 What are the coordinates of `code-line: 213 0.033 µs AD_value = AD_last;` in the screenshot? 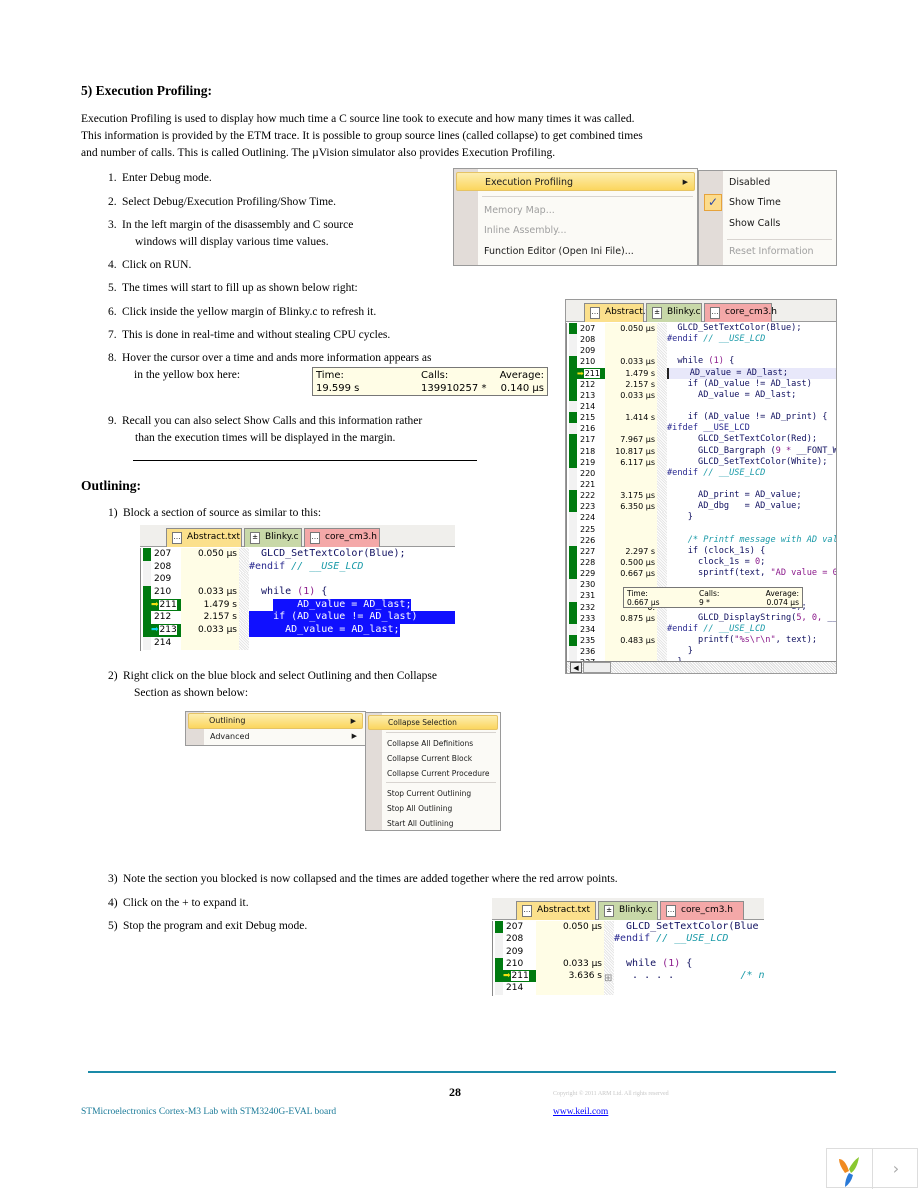 It's located at (701, 395).